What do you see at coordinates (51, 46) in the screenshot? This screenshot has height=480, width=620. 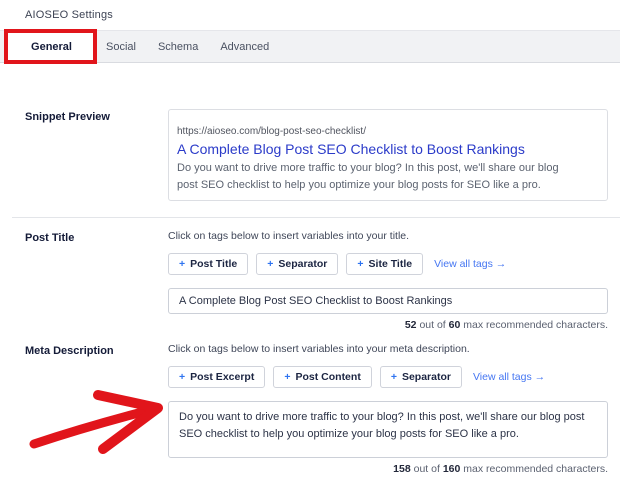 I see `tab-general: General` at bounding box center [51, 46].